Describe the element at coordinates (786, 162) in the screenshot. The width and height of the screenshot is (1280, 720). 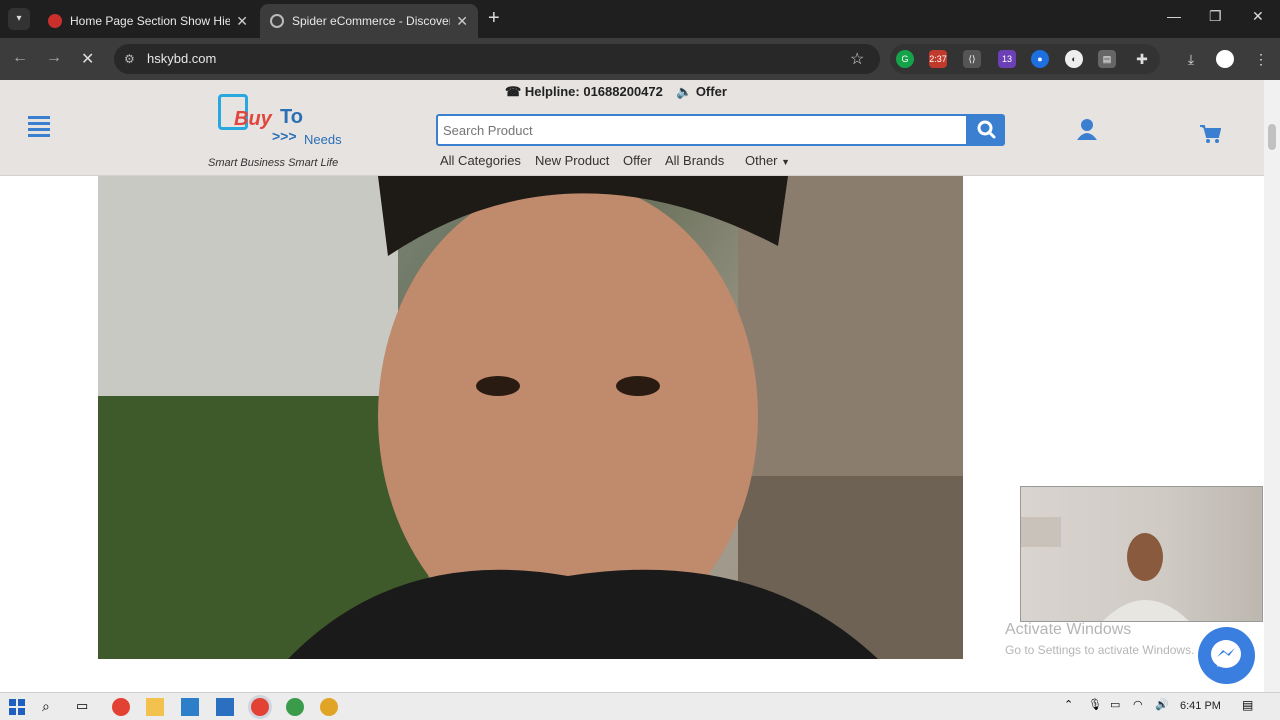
I see `caret-down-icon: ▼` at that location.